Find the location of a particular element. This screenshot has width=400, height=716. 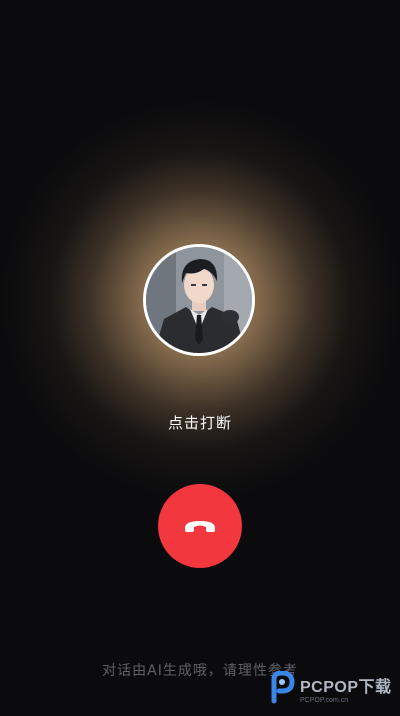

hangup-button is located at coordinates (200, 526).